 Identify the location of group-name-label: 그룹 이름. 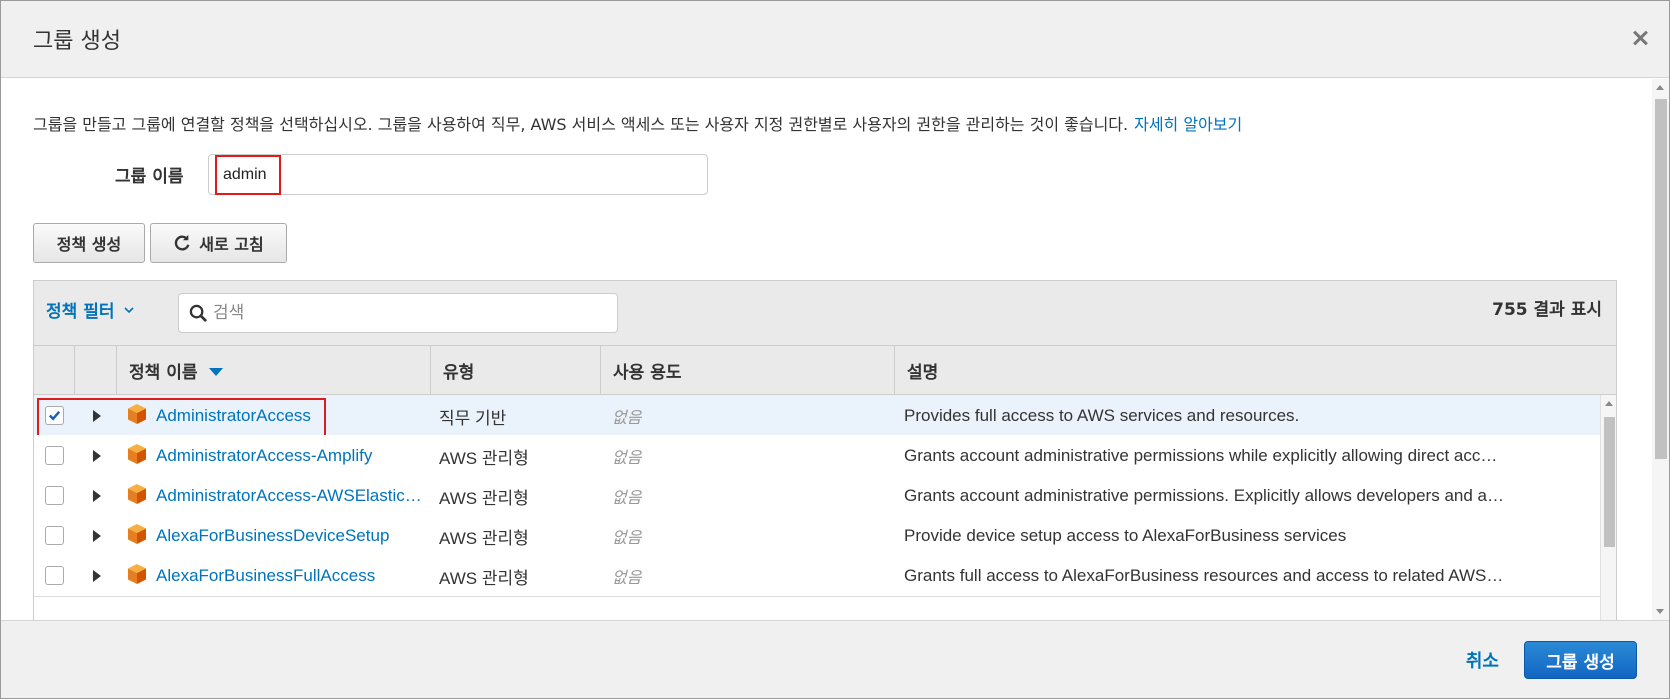
(149, 177).